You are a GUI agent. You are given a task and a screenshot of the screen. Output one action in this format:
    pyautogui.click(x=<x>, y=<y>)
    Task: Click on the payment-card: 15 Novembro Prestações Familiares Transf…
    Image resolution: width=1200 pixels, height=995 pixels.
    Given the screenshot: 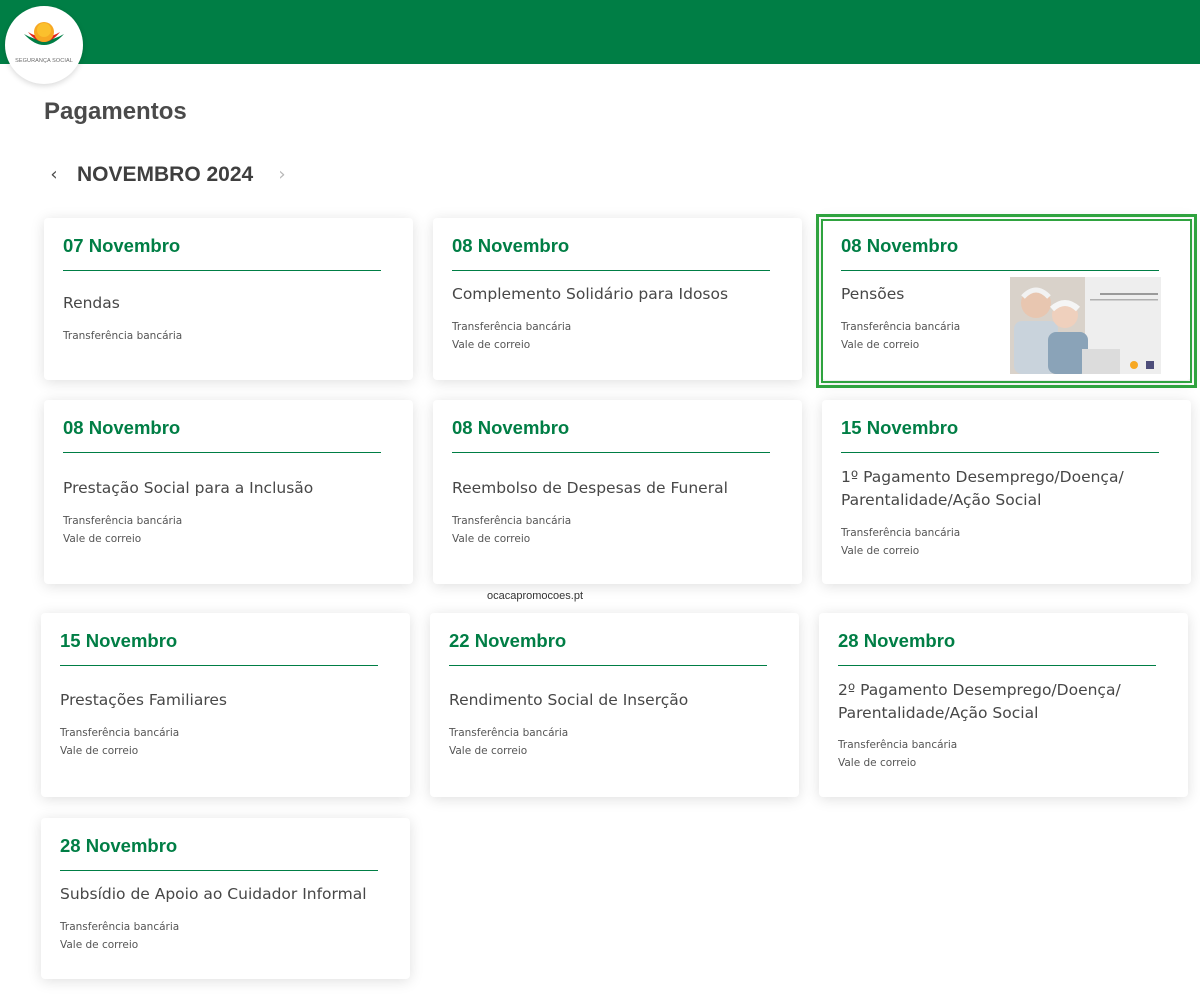 What is the action you would take?
    pyautogui.click(x=225, y=705)
    